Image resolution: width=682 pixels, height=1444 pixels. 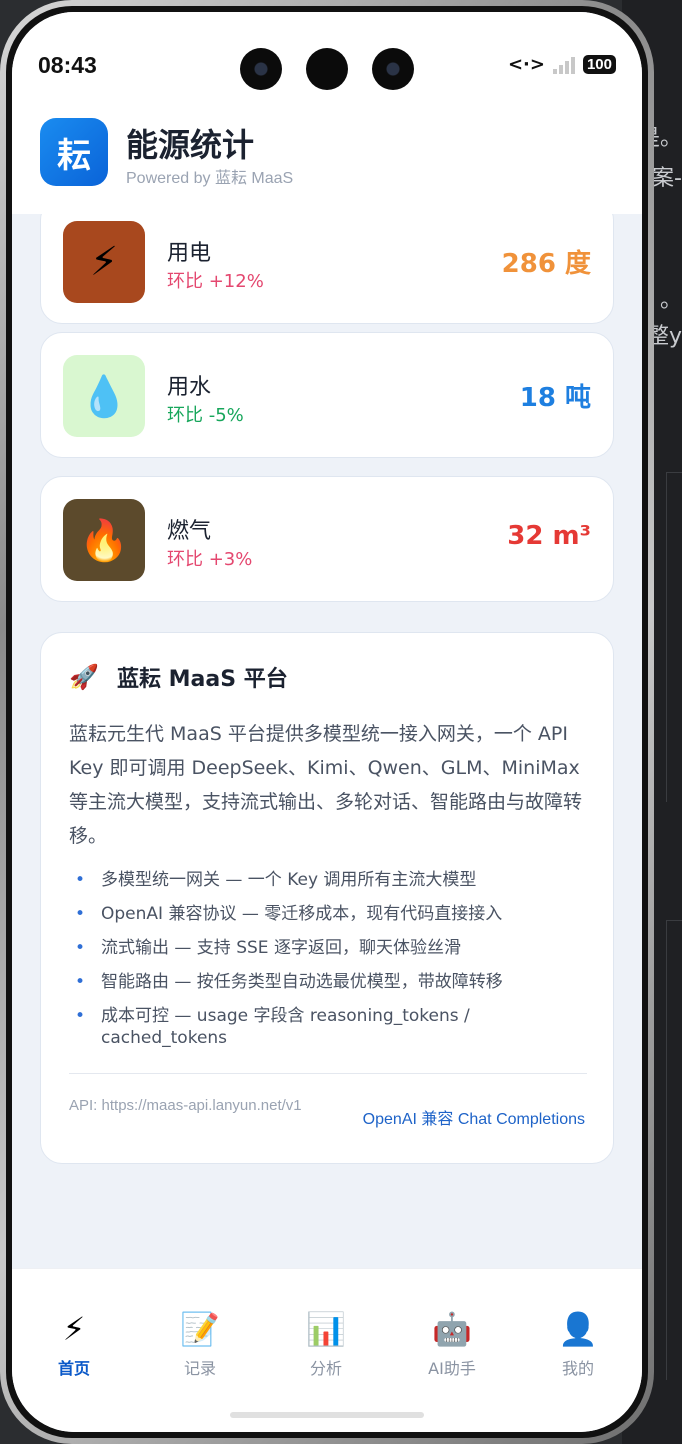 I want to click on tab-profile: 👤 我的, so click(x=578, y=1344).